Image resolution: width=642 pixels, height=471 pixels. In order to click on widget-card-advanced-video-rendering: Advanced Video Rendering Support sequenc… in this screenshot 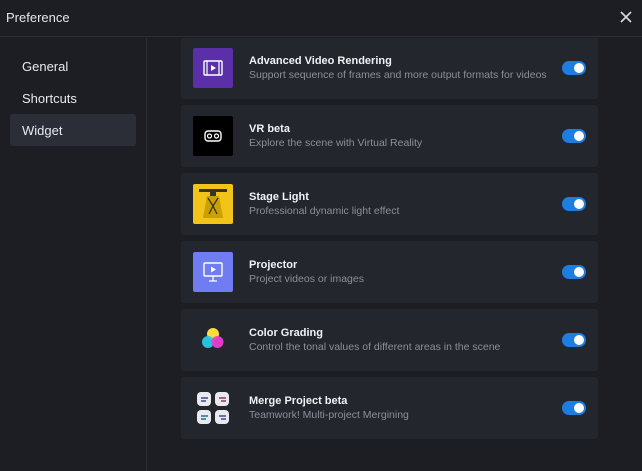, I will do `click(389, 68)`.